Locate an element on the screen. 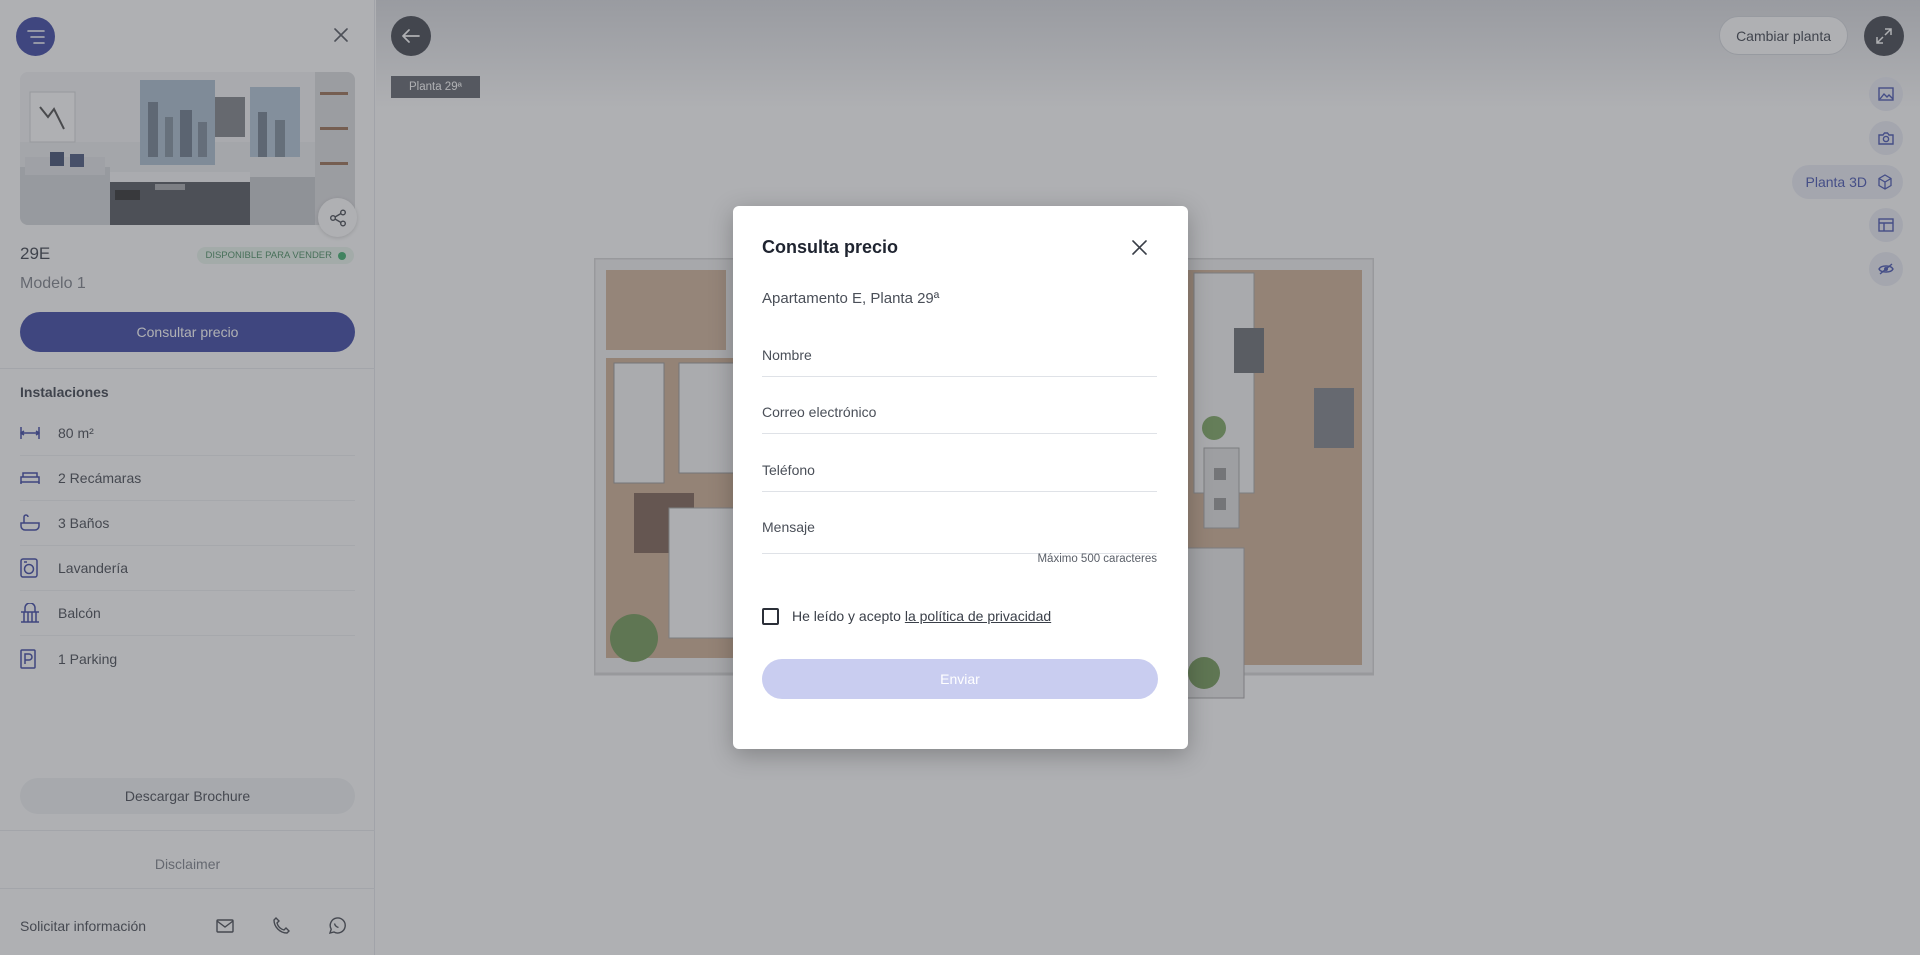 The width and height of the screenshot is (1920, 955). consent-text: He leído y acepto is located at coordinates (848, 616).